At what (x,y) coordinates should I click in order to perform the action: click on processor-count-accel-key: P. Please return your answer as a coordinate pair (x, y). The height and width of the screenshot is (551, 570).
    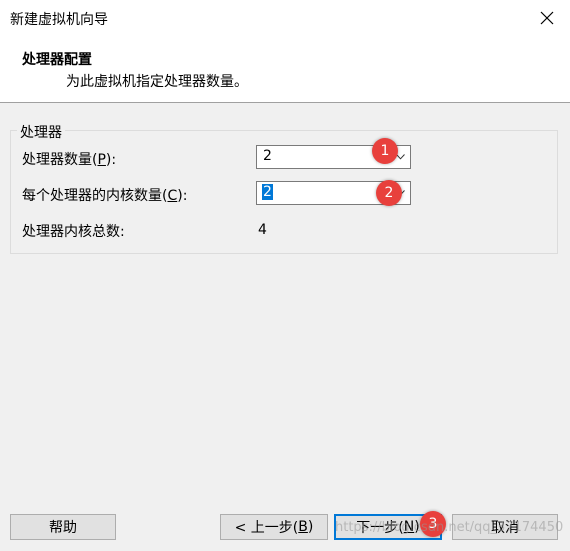
    Looking at the image, I should click on (101, 160).